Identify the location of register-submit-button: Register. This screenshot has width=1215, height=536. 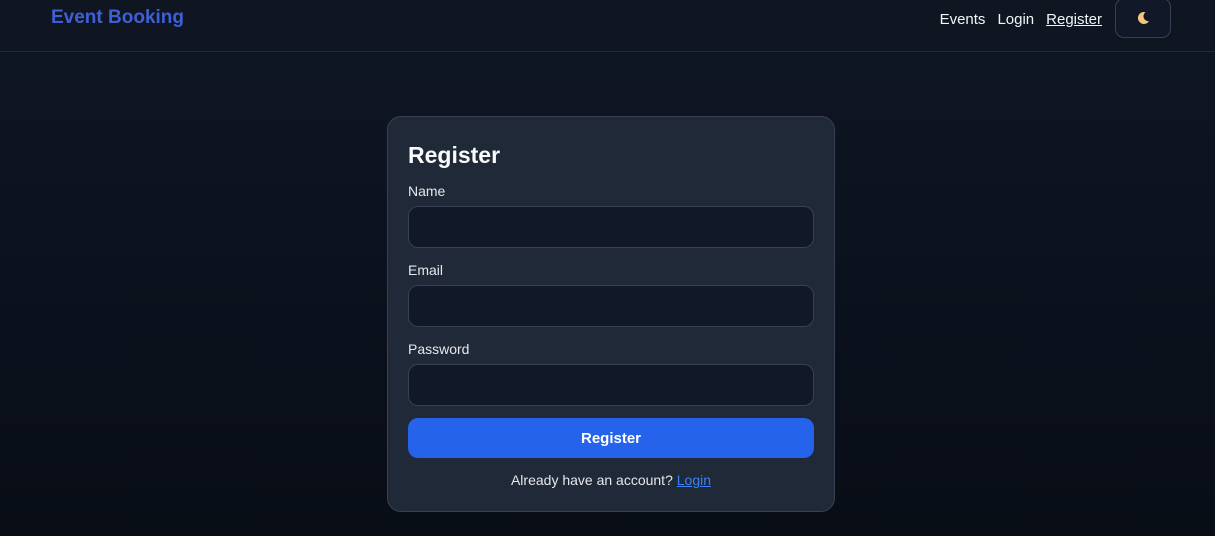
(611, 438).